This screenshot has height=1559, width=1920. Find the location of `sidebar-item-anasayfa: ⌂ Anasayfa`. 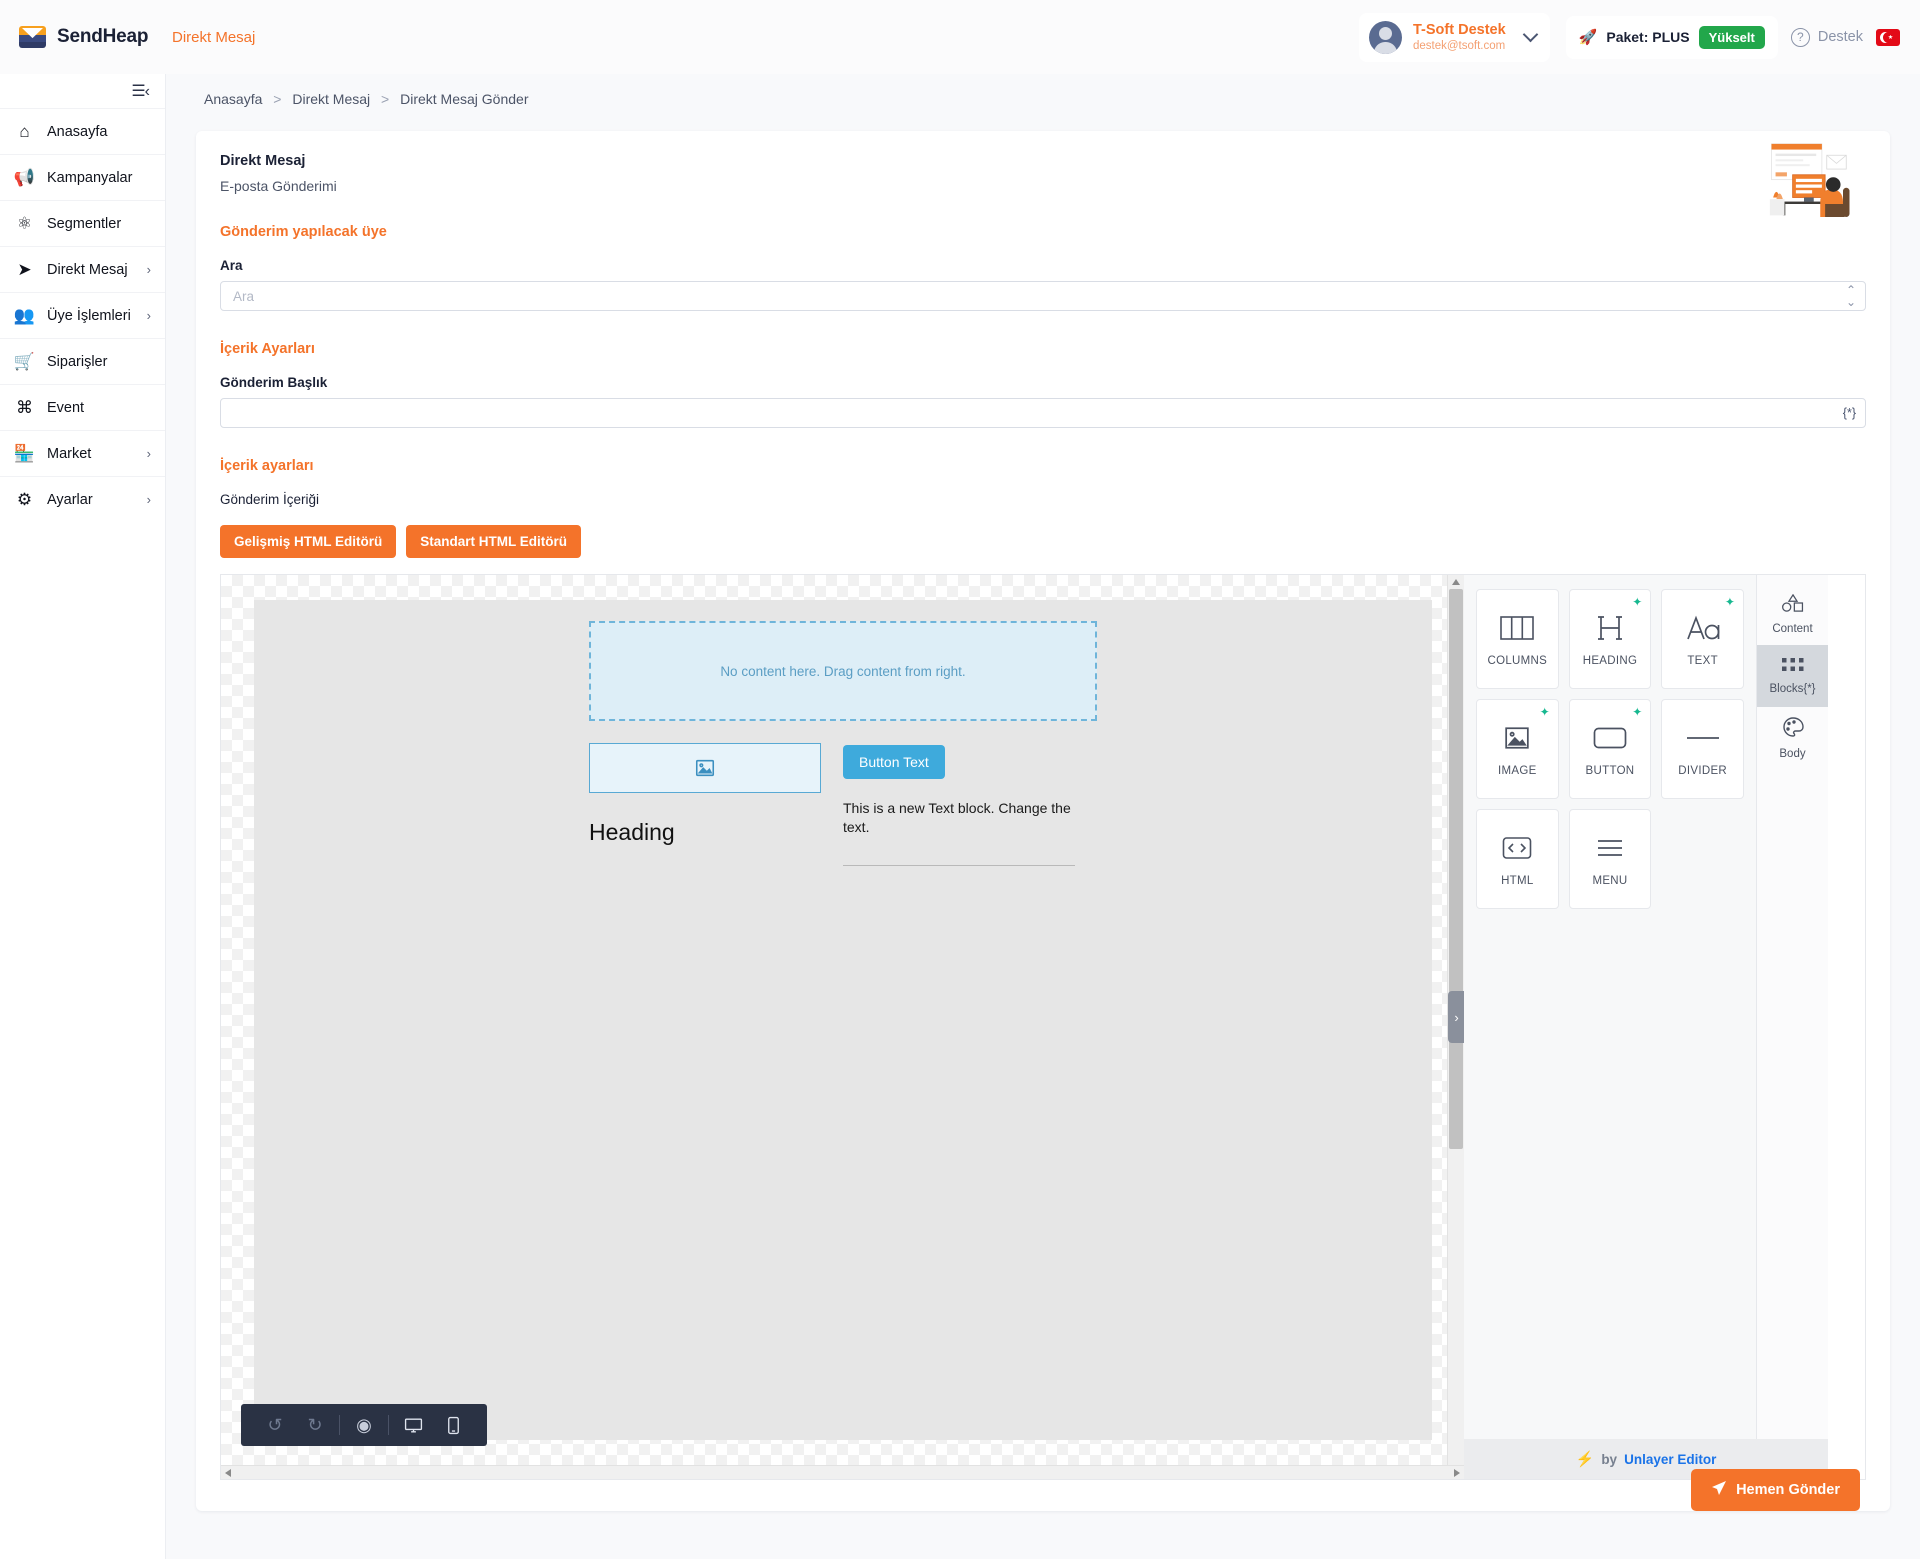

sidebar-item-anasayfa: ⌂ Anasayfa is located at coordinates (82, 131).